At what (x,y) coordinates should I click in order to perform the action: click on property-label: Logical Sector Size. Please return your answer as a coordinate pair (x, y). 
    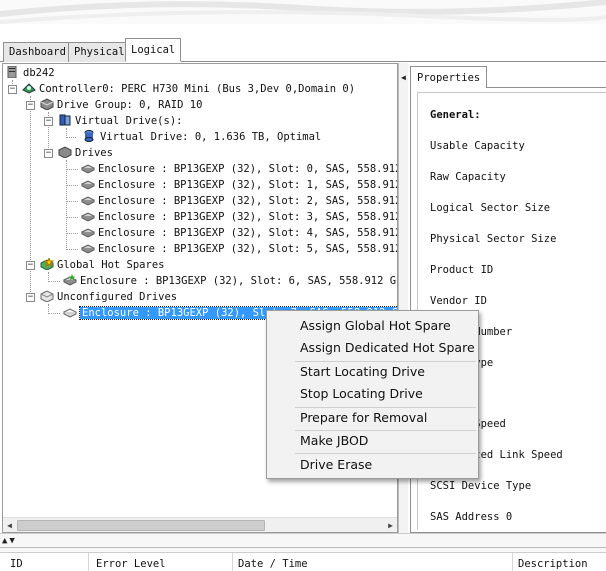
    Looking at the image, I should click on (490, 208).